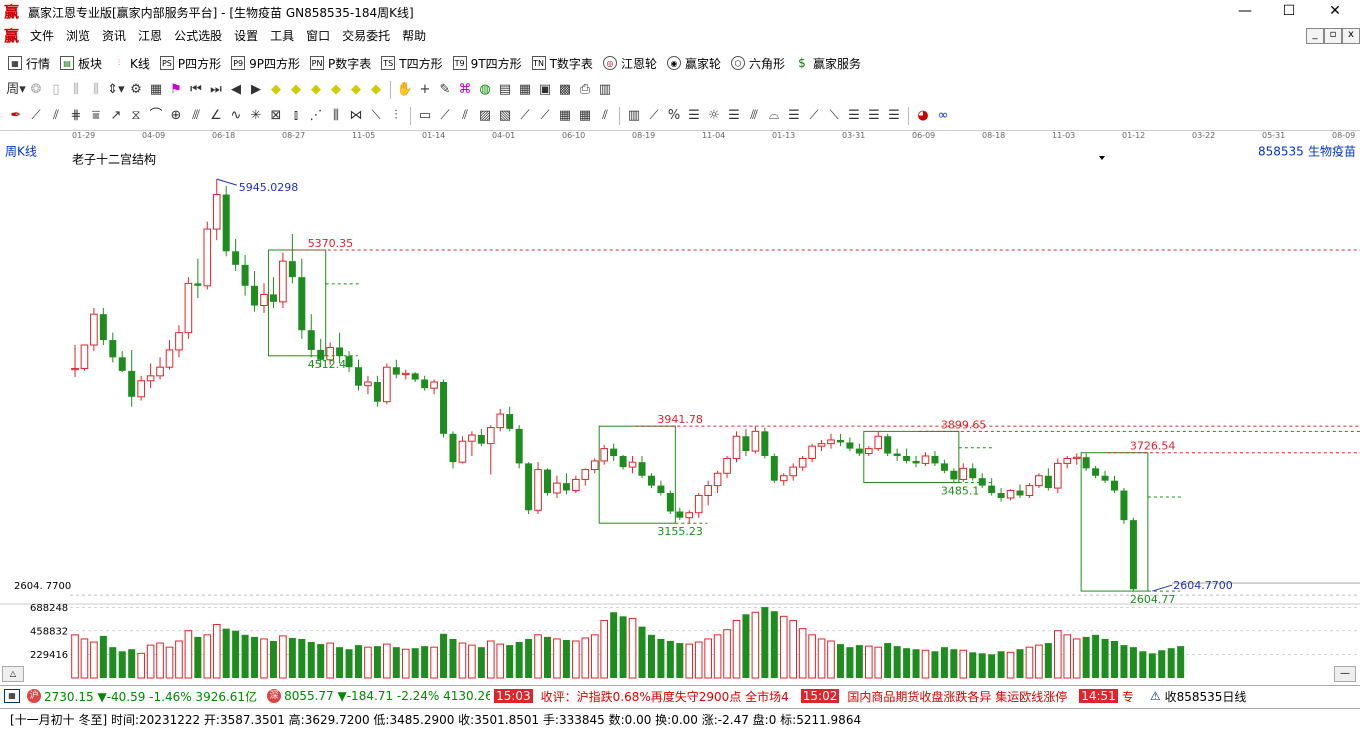 This screenshot has width=1360, height=732. What do you see at coordinates (256, 116) in the screenshot?
I see `star-tool-icon: ✳` at bounding box center [256, 116].